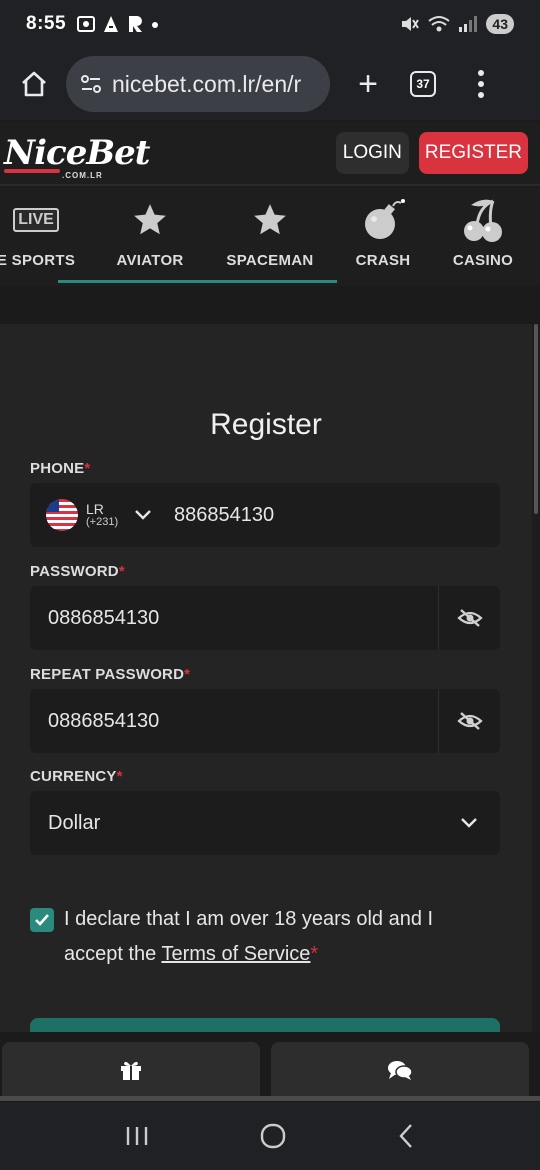 The width and height of the screenshot is (540, 1170). What do you see at coordinates (136, 24) in the screenshot?
I see `r-icon` at bounding box center [136, 24].